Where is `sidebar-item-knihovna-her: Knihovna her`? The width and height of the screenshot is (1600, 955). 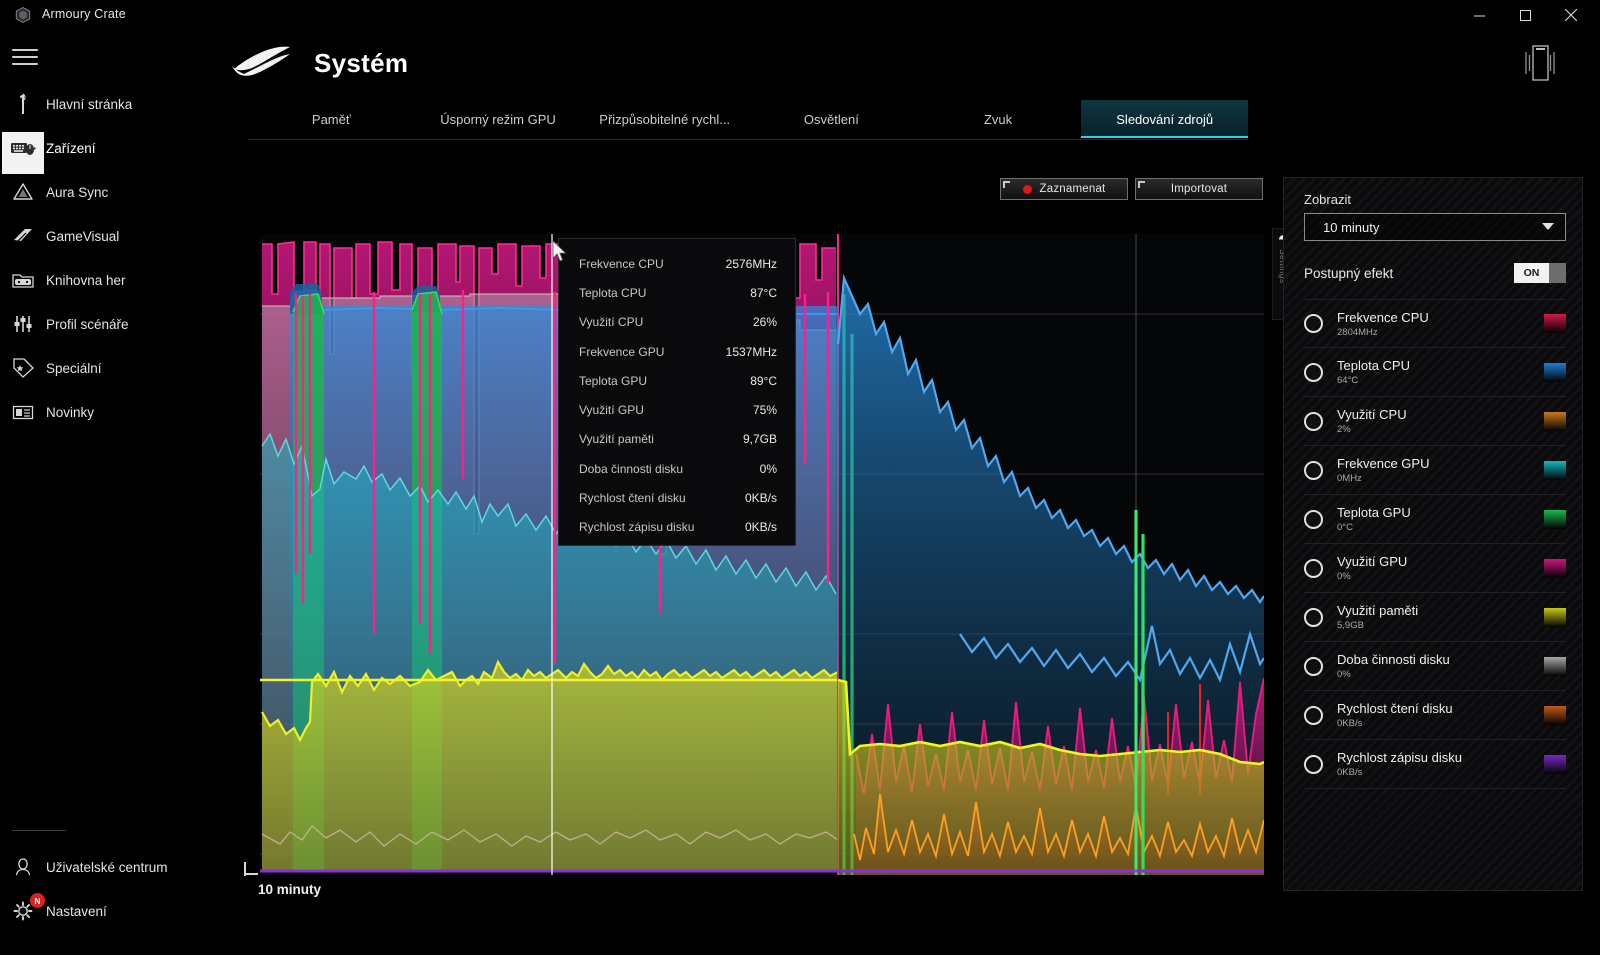 sidebar-item-knihovna-her: Knihovna her is located at coordinates (100, 280).